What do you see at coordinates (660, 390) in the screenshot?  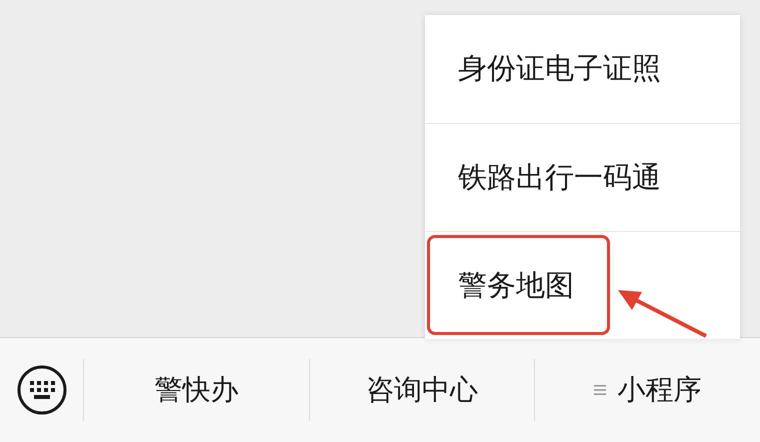 I see `bottom-menu-item: 小程序` at bounding box center [660, 390].